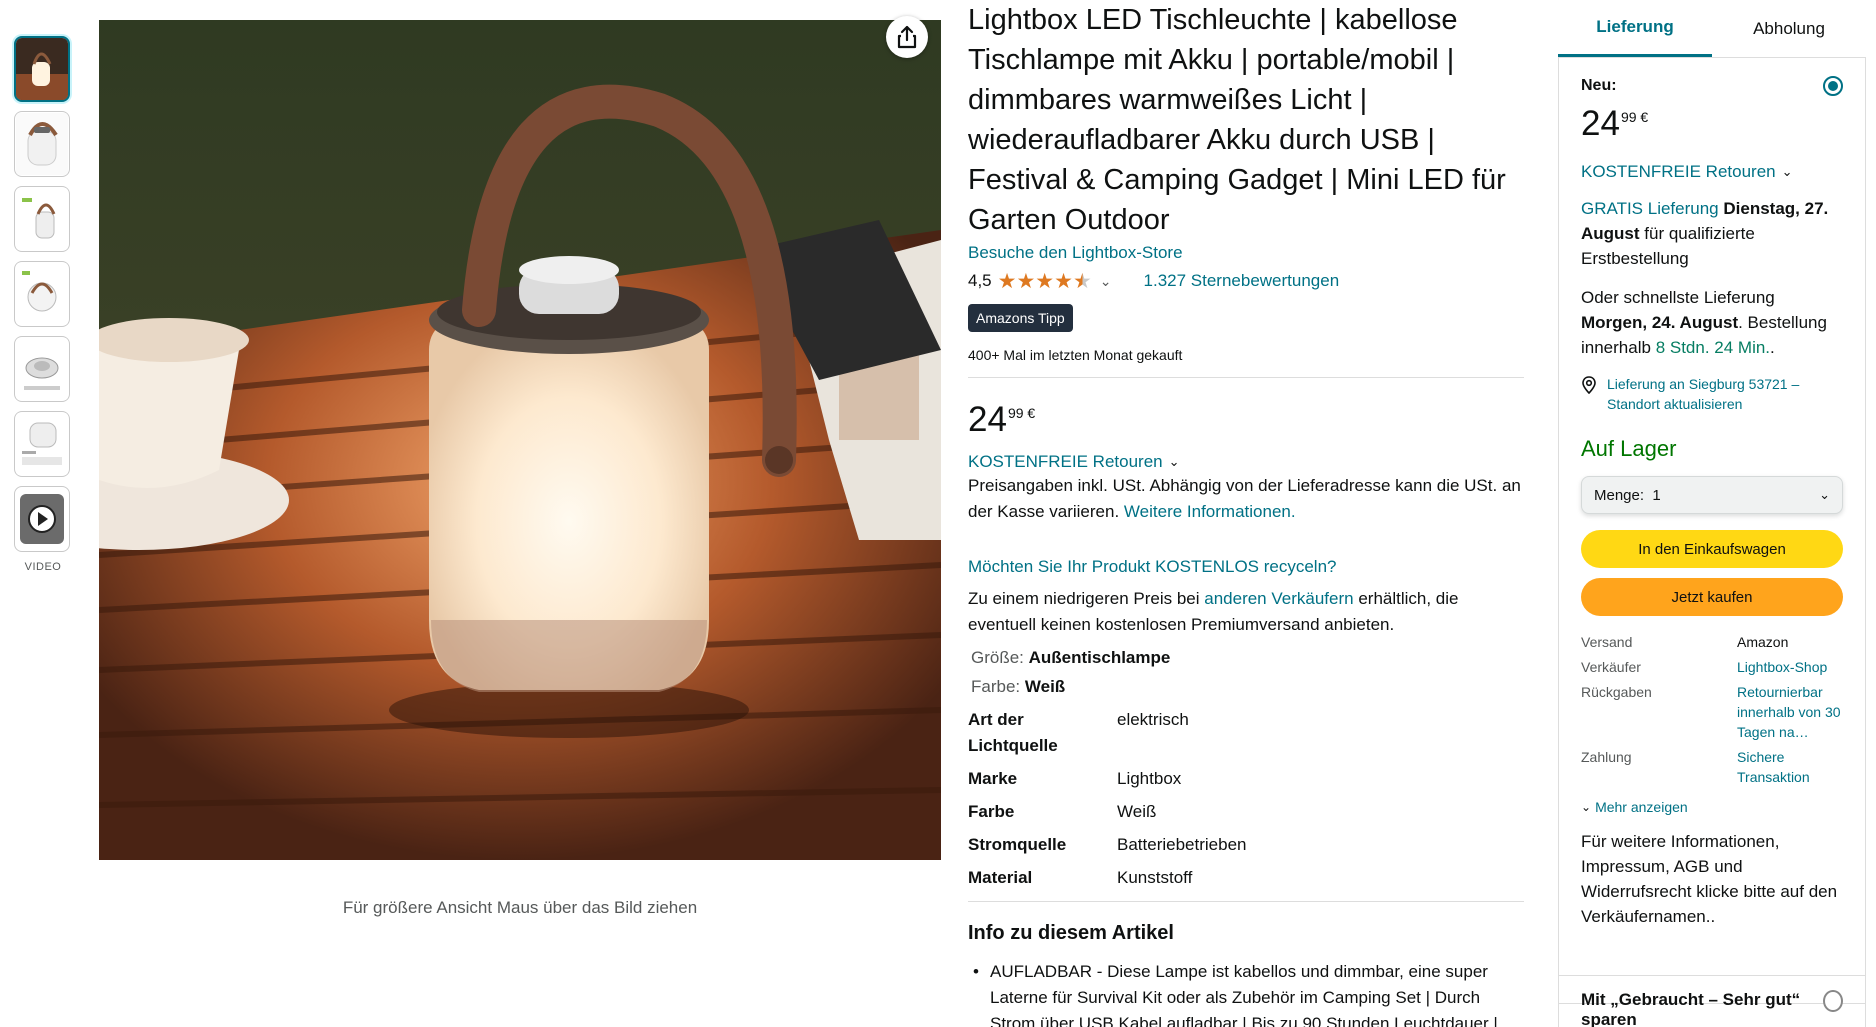  What do you see at coordinates (1246, 462) in the screenshot?
I see `returns-link: KOSTENFREIE Retouren ⌄` at bounding box center [1246, 462].